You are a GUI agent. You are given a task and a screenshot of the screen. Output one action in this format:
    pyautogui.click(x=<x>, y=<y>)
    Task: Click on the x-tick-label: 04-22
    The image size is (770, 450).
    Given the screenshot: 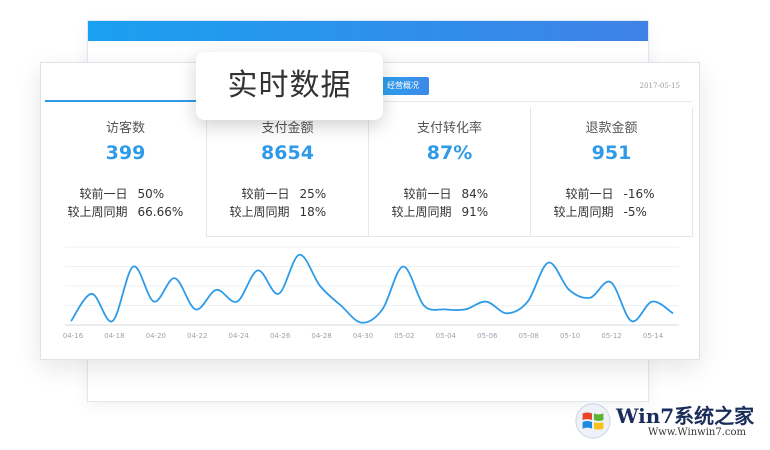 What is the action you would take?
    pyautogui.click(x=197, y=336)
    